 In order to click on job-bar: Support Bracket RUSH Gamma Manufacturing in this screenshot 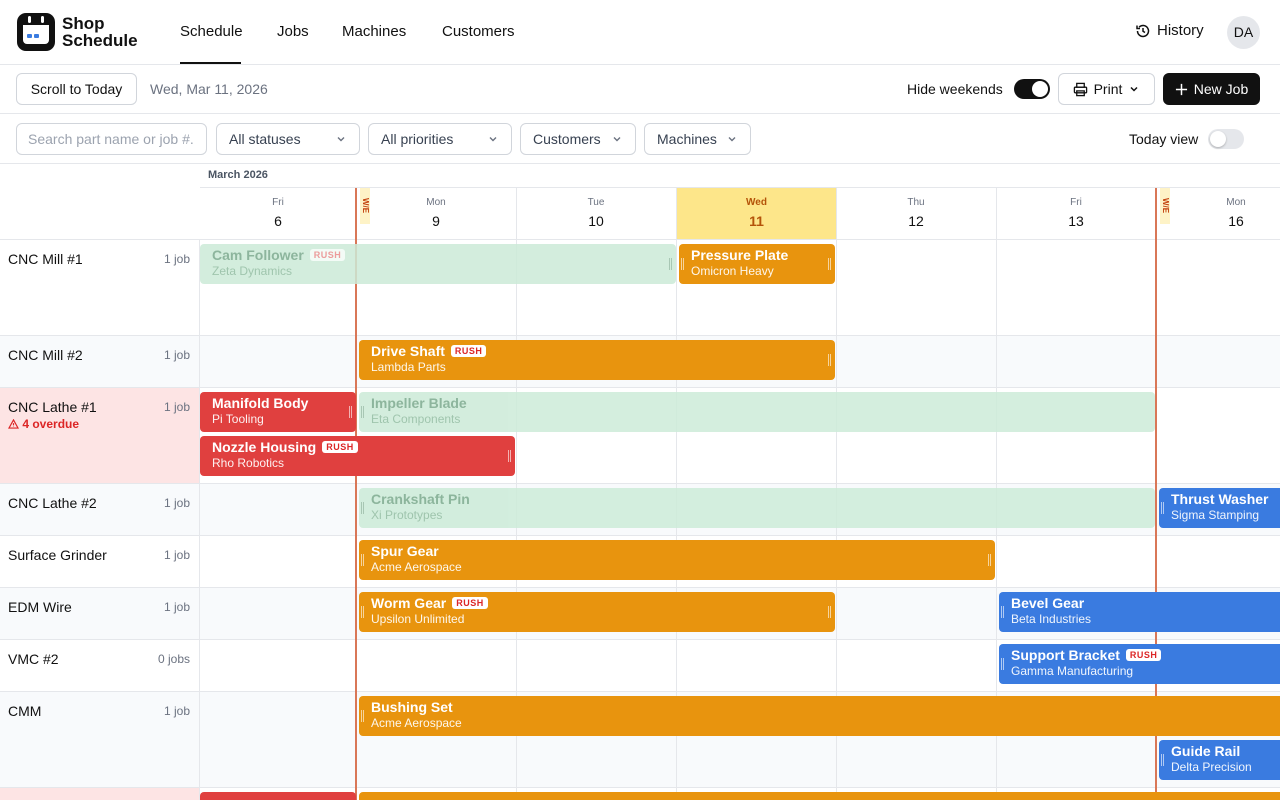, I will do `click(1139, 664)`.